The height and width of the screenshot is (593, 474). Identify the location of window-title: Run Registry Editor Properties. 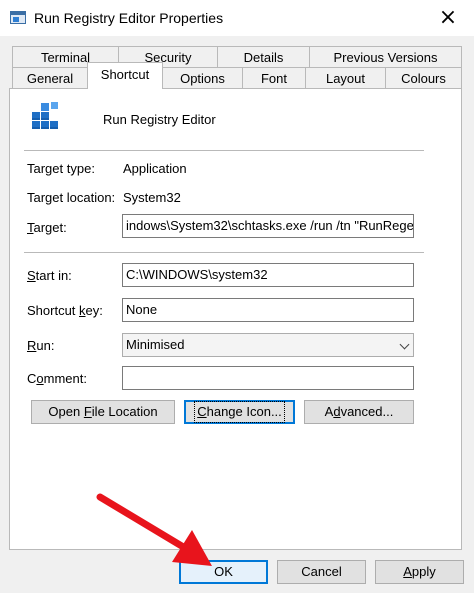
(129, 18).